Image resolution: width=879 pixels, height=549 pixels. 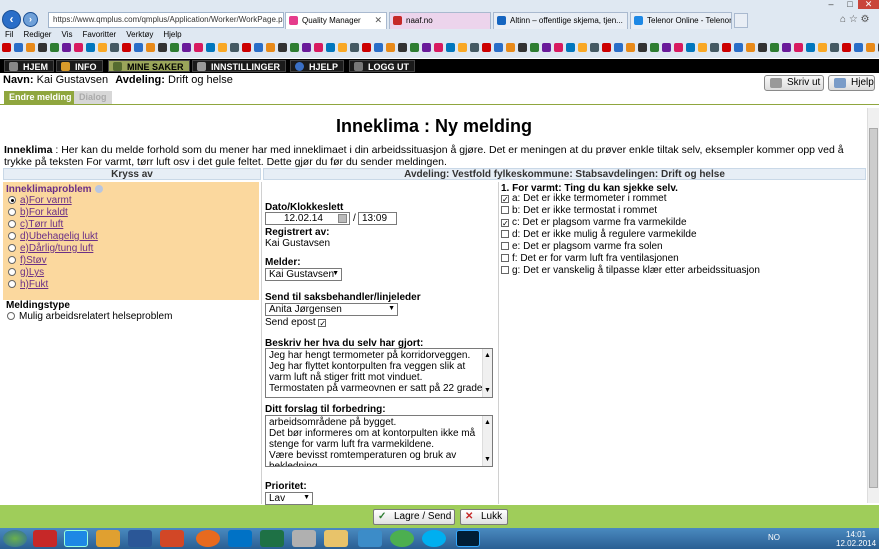 I want to click on close-tab-icon: ✕, so click(x=378, y=20).